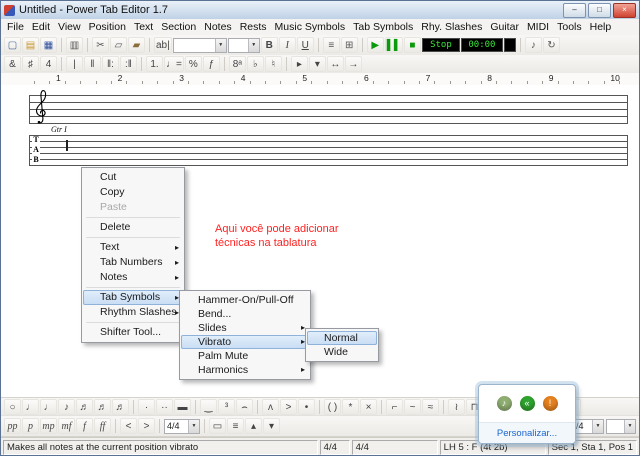  What do you see at coordinates (412, 407) in the screenshot?
I see `vibrato-icon: ~` at bounding box center [412, 407].